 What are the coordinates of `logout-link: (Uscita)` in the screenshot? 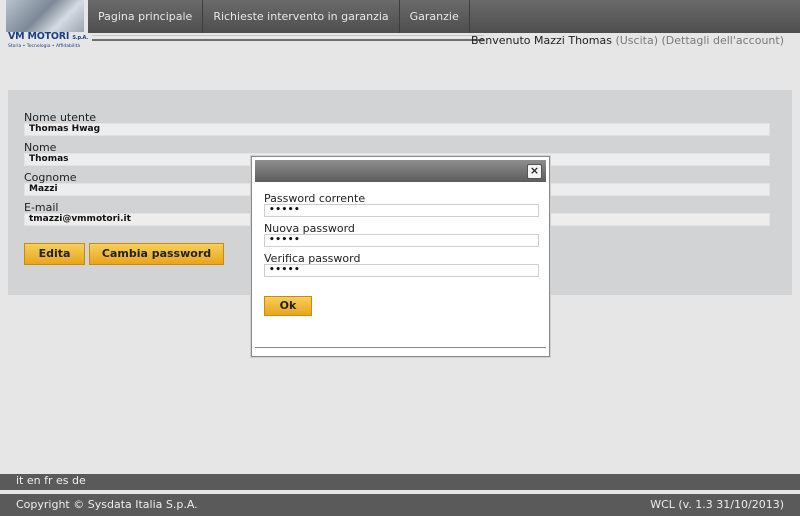 It's located at (636, 40).